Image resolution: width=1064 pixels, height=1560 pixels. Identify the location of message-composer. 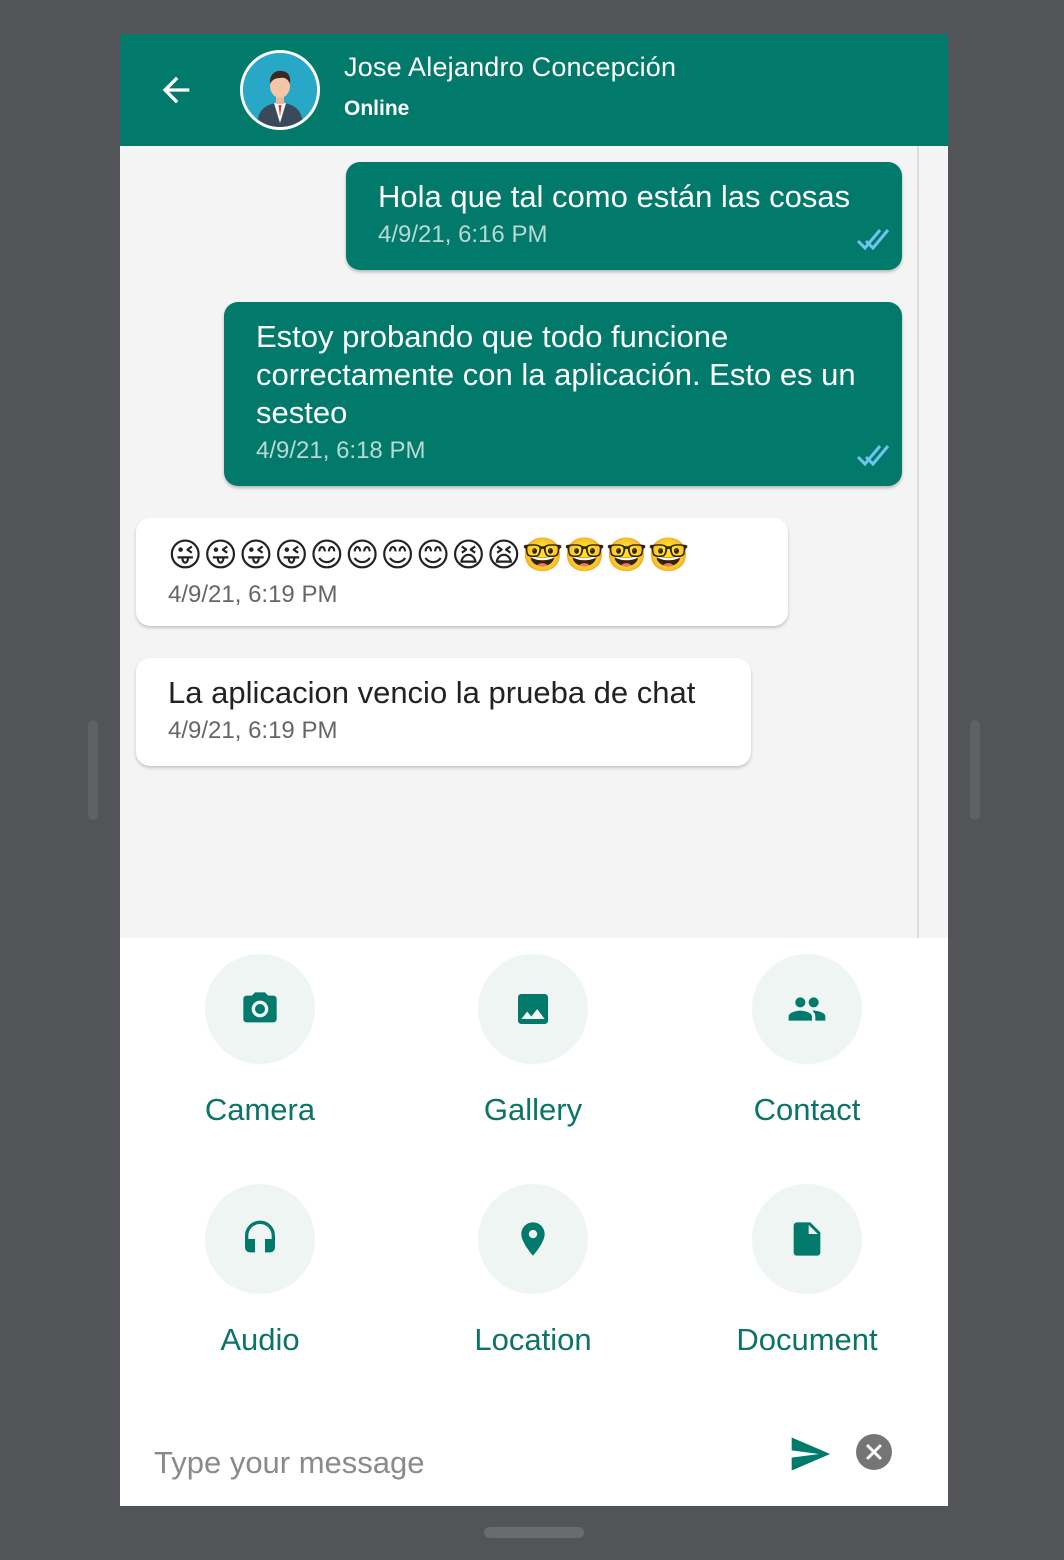
(534, 1460).